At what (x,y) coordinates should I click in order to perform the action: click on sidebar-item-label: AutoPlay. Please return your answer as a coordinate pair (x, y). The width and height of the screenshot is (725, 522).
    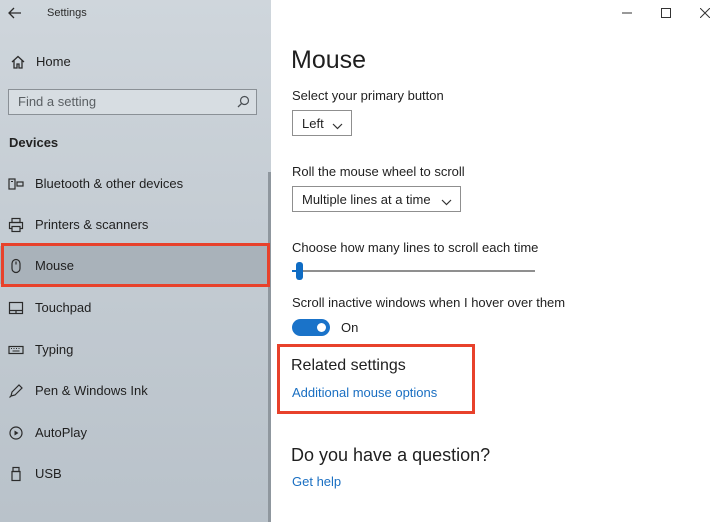
    Looking at the image, I should click on (61, 432).